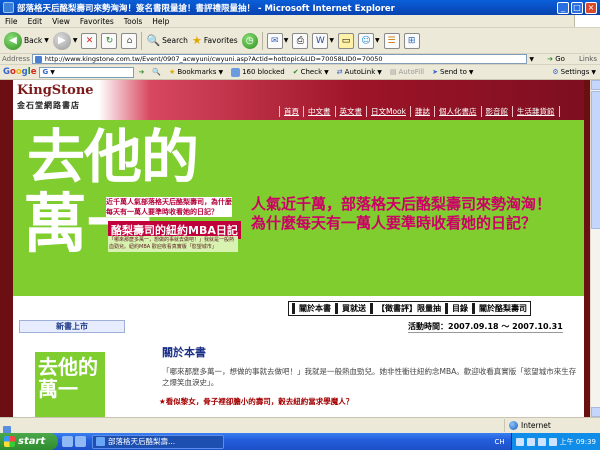 This screenshot has height=450, width=600. What do you see at coordinates (591, 7) in the screenshot?
I see `close-button: ×` at bounding box center [591, 7].